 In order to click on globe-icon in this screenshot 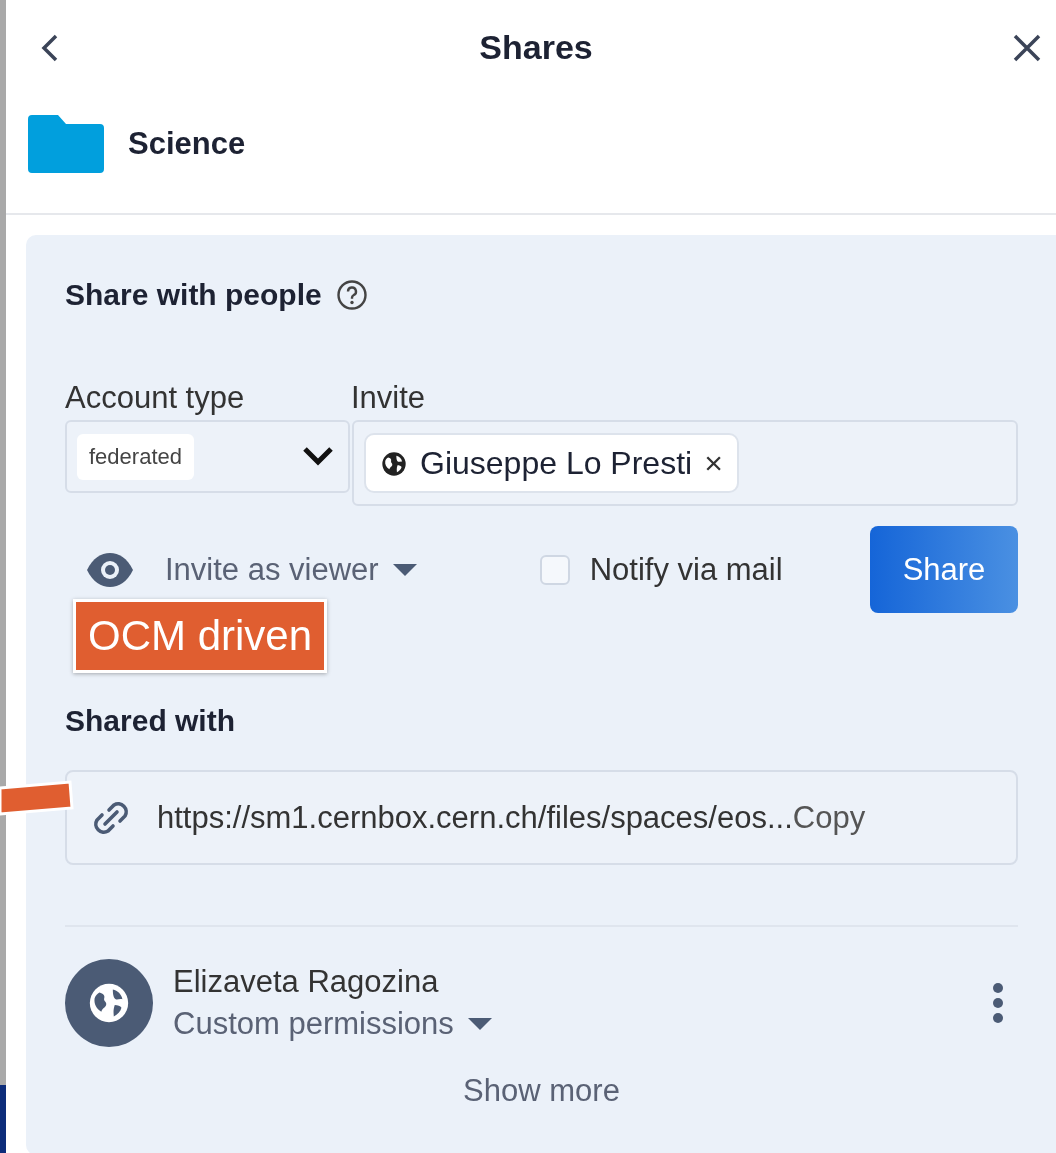, I will do `click(394, 463)`.